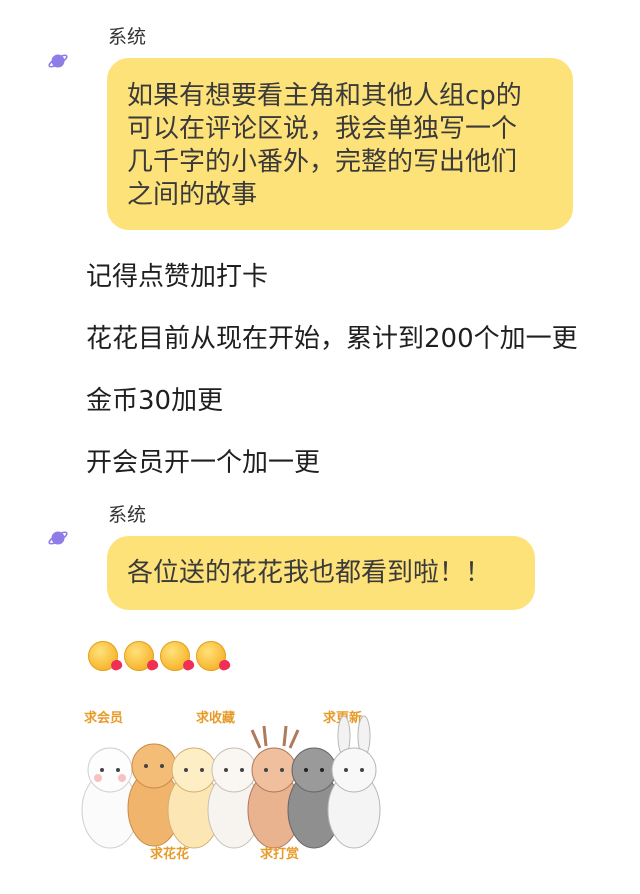  Describe the element at coordinates (103, 718) in the screenshot. I see `sticker-caption: 求会员` at that location.